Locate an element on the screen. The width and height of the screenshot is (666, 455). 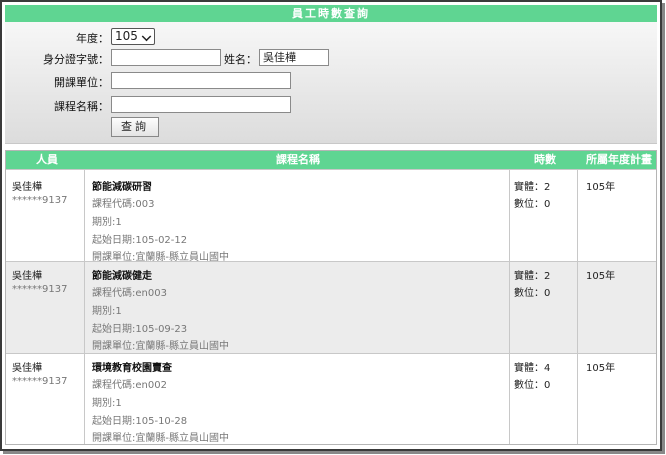
course-code: 課程代碼:en003 is located at coordinates (129, 293).